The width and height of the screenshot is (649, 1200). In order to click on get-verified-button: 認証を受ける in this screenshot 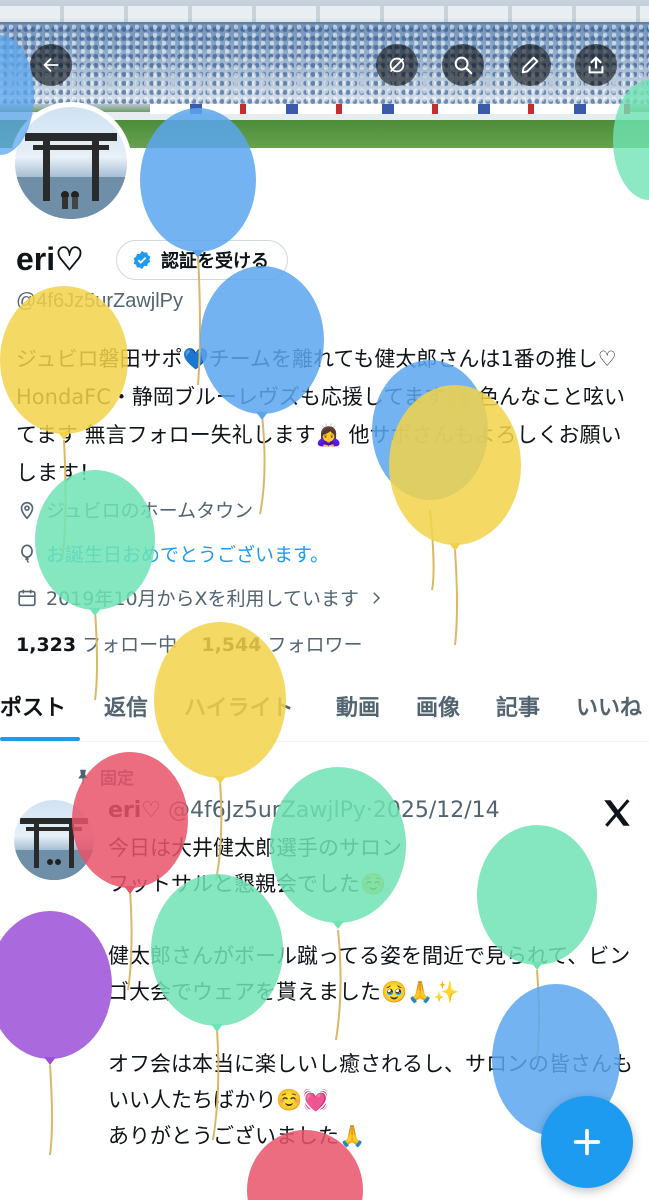, I will do `click(202, 260)`.